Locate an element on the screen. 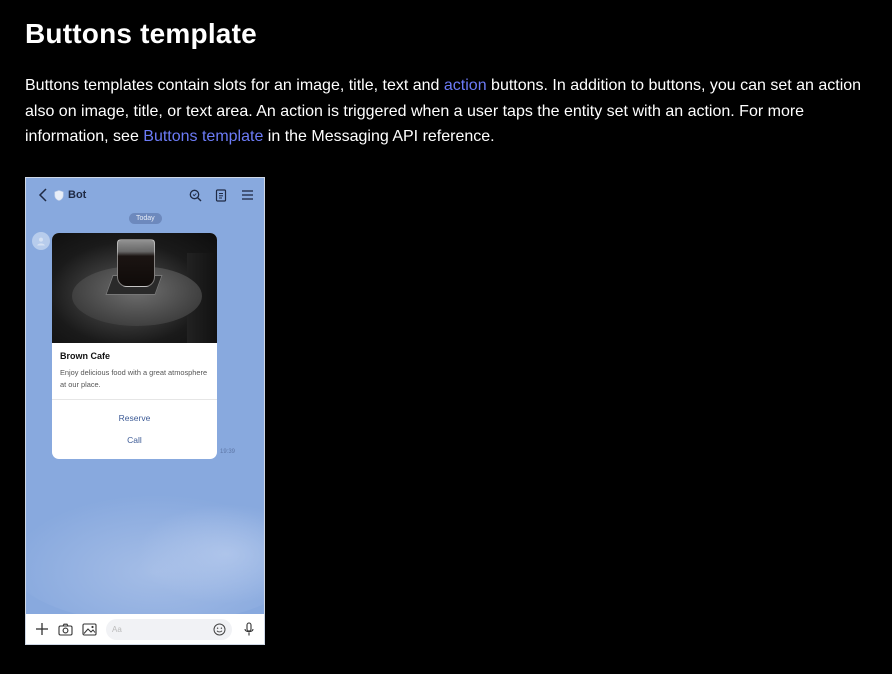 The height and width of the screenshot is (674, 892). back-icon is located at coordinates (43, 195).